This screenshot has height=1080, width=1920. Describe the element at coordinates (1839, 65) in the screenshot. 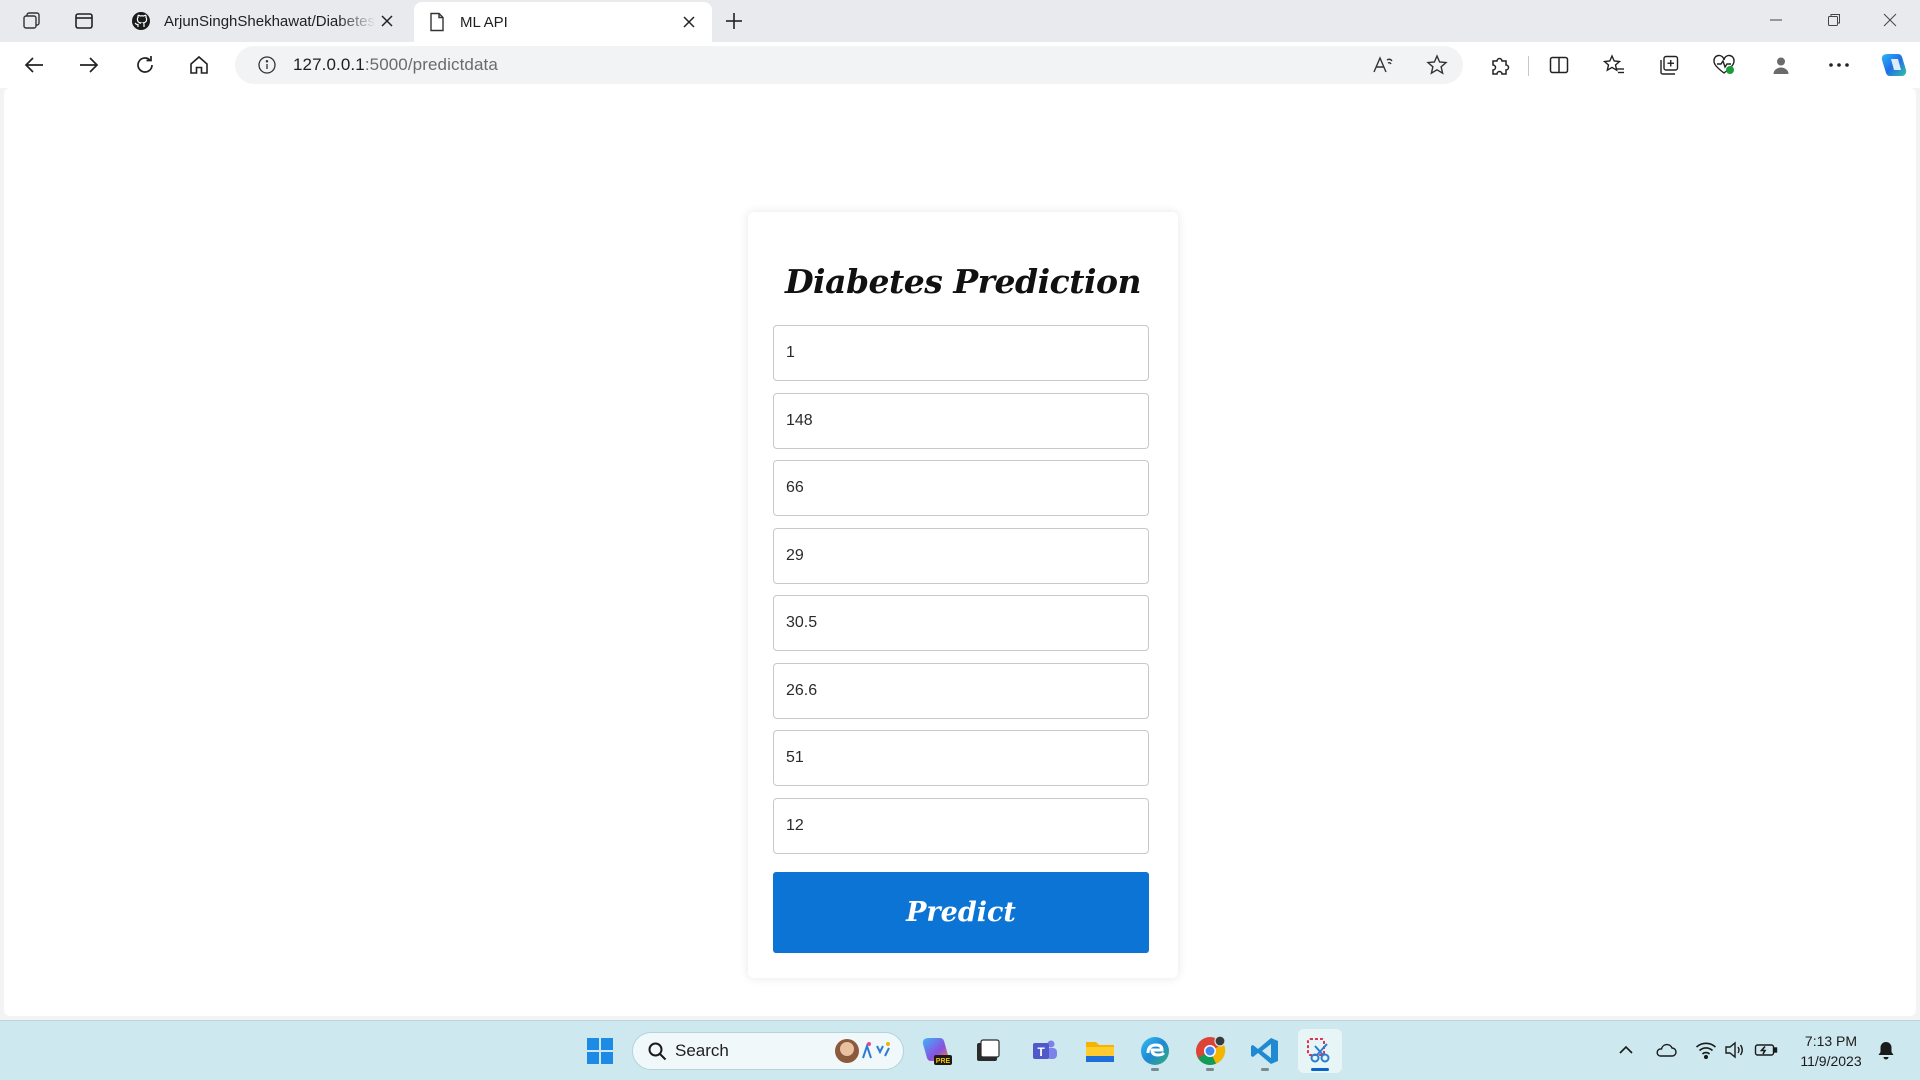

I see `settings-more-button` at that location.